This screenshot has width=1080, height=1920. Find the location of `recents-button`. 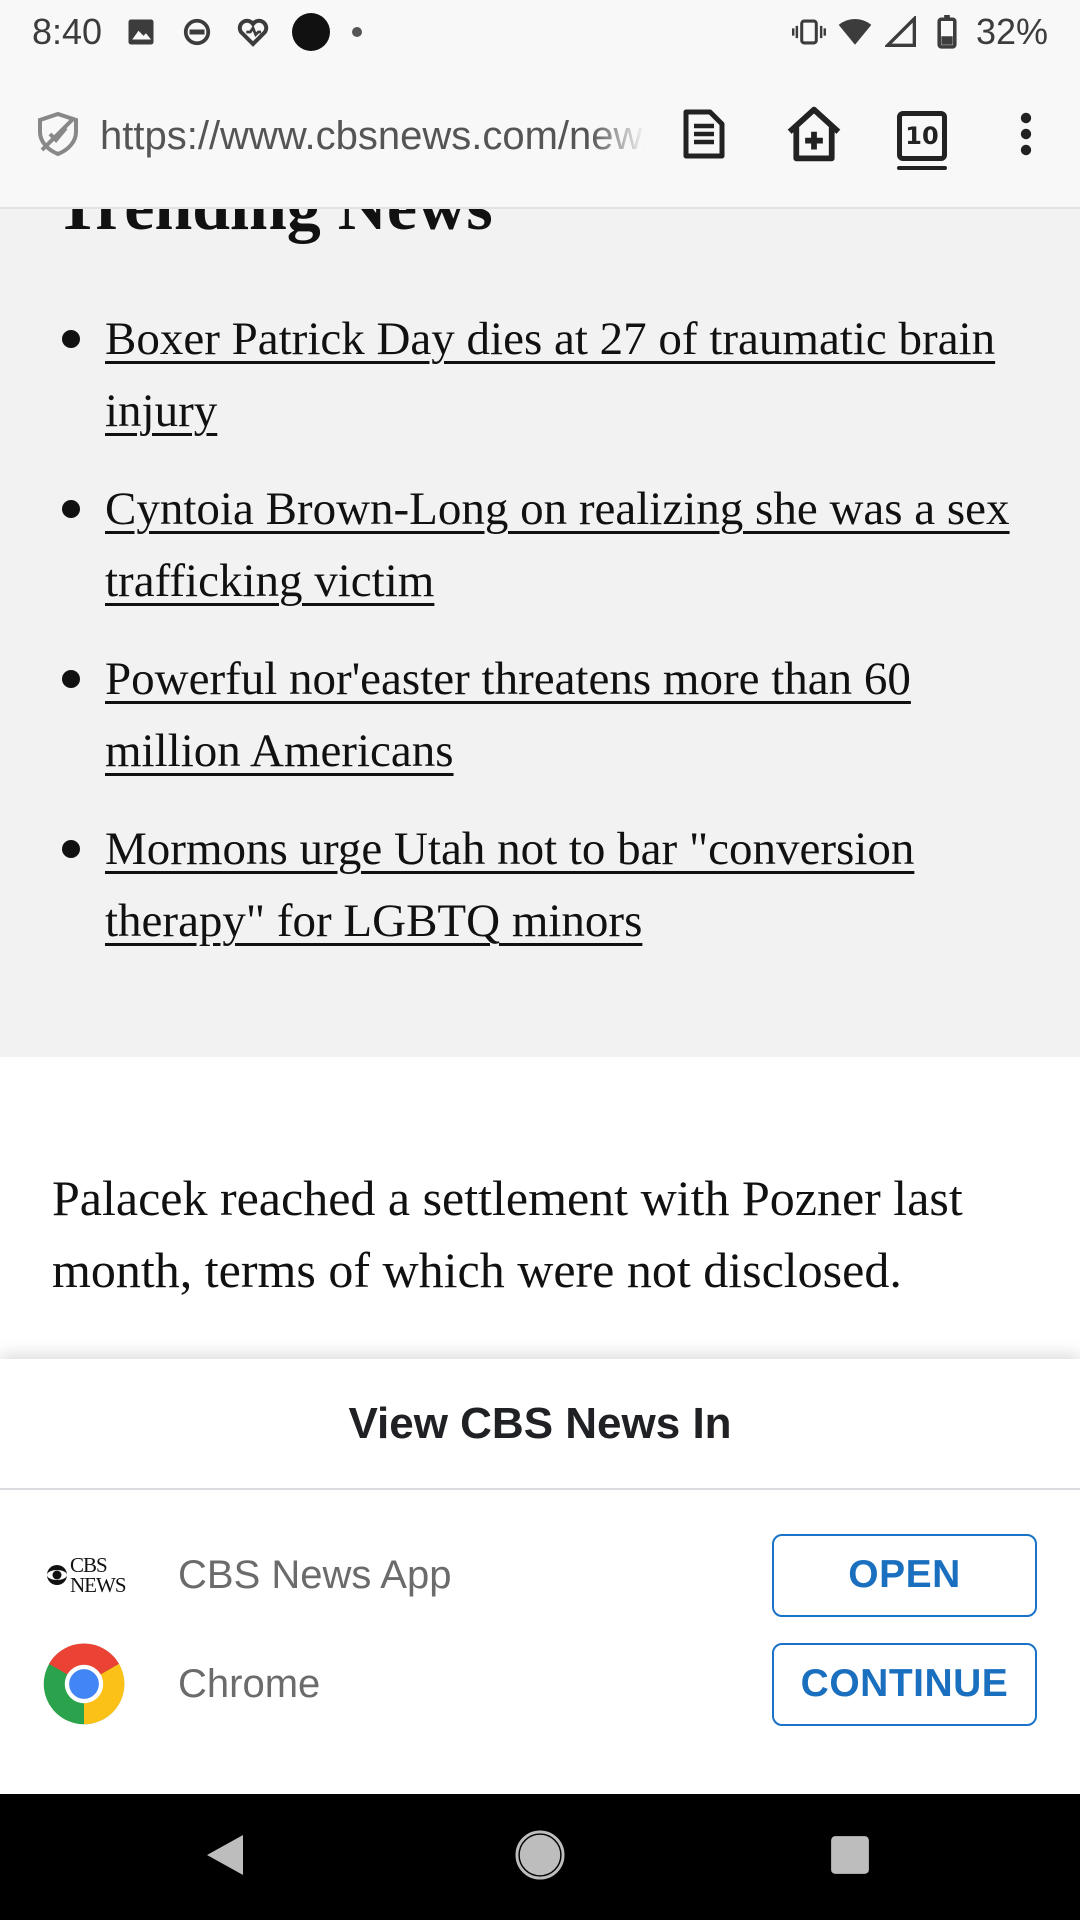

recents-button is located at coordinates (850, 1857).